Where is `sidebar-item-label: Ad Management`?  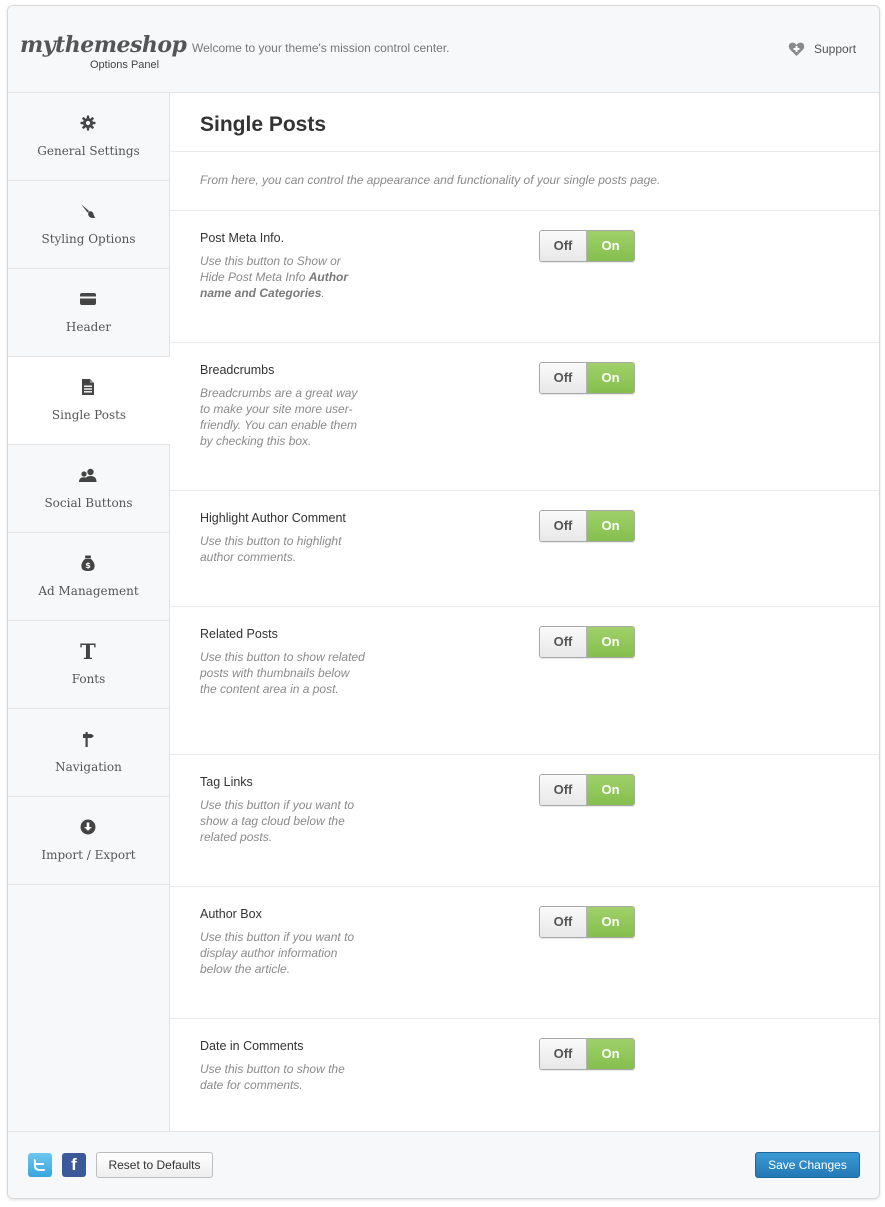 sidebar-item-label: Ad Management is located at coordinates (88, 591).